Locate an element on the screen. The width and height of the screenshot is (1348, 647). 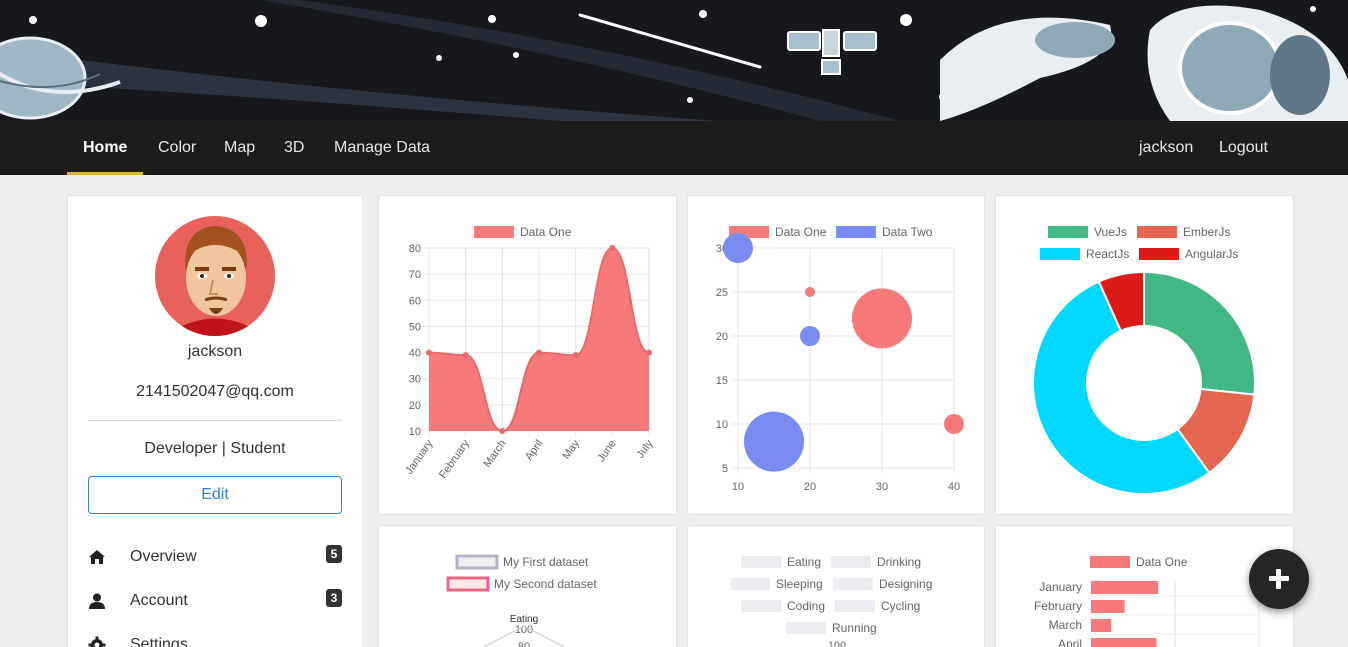
nav-3d: 3D is located at coordinates (294, 148).